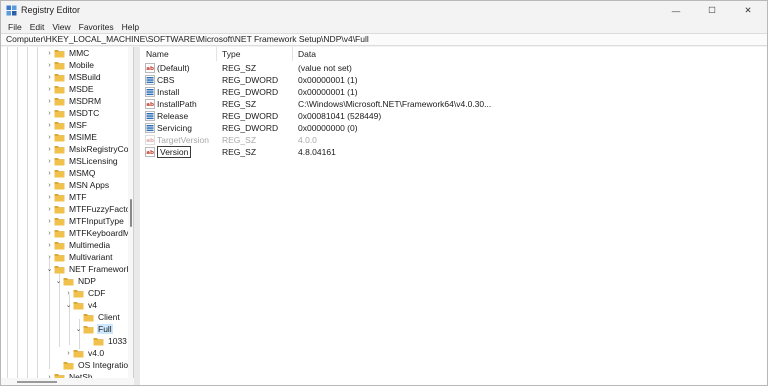 This screenshot has height=386, width=768. Describe the element at coordinates (67, 53) in the screenshot. I see `tree-node: › MMC` at that location.